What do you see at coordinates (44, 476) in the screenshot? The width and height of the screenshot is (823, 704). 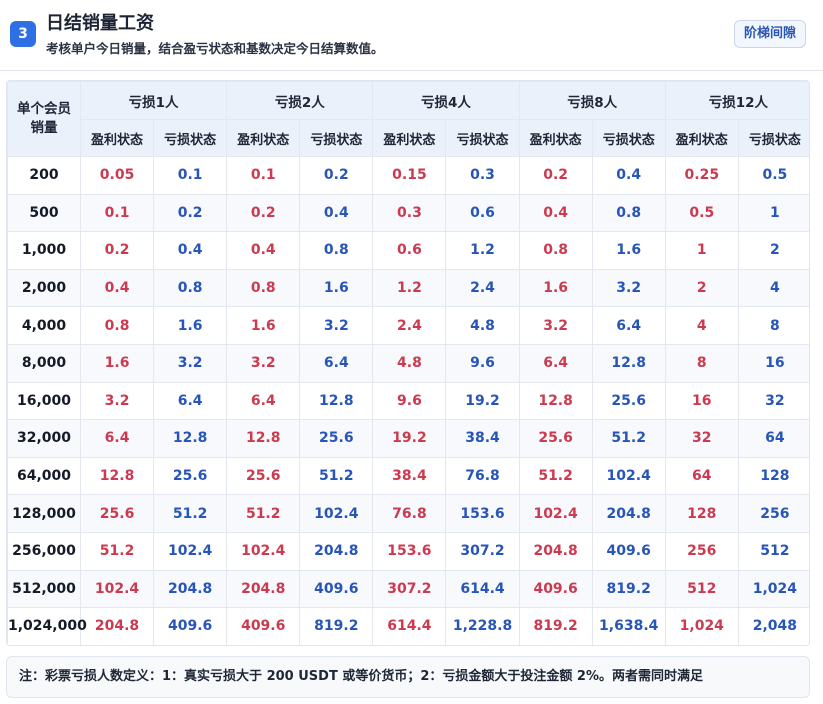 I see `member-sales-cell: 64,000` at bounding box center [44, 476].